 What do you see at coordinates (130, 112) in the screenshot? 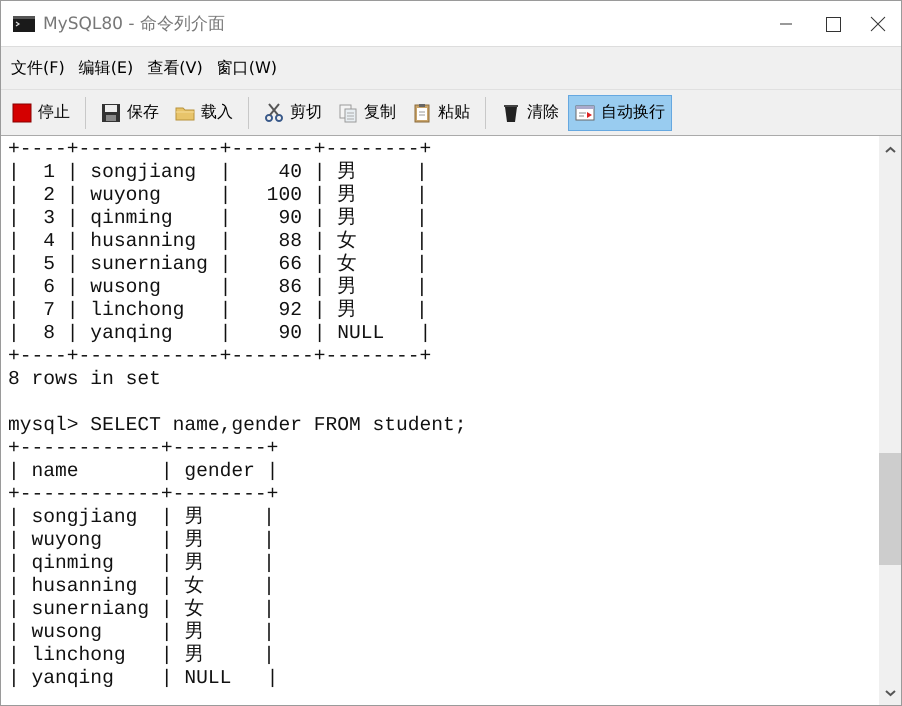
I see `toolbar-button: 保存` at bounding box center [130, 112].